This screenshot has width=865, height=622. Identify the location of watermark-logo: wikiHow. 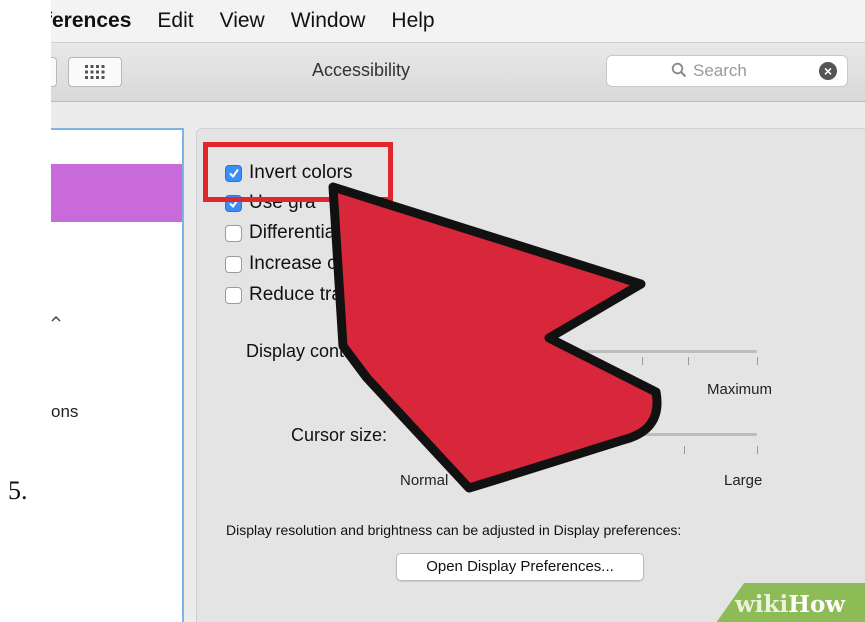
(790, 604).